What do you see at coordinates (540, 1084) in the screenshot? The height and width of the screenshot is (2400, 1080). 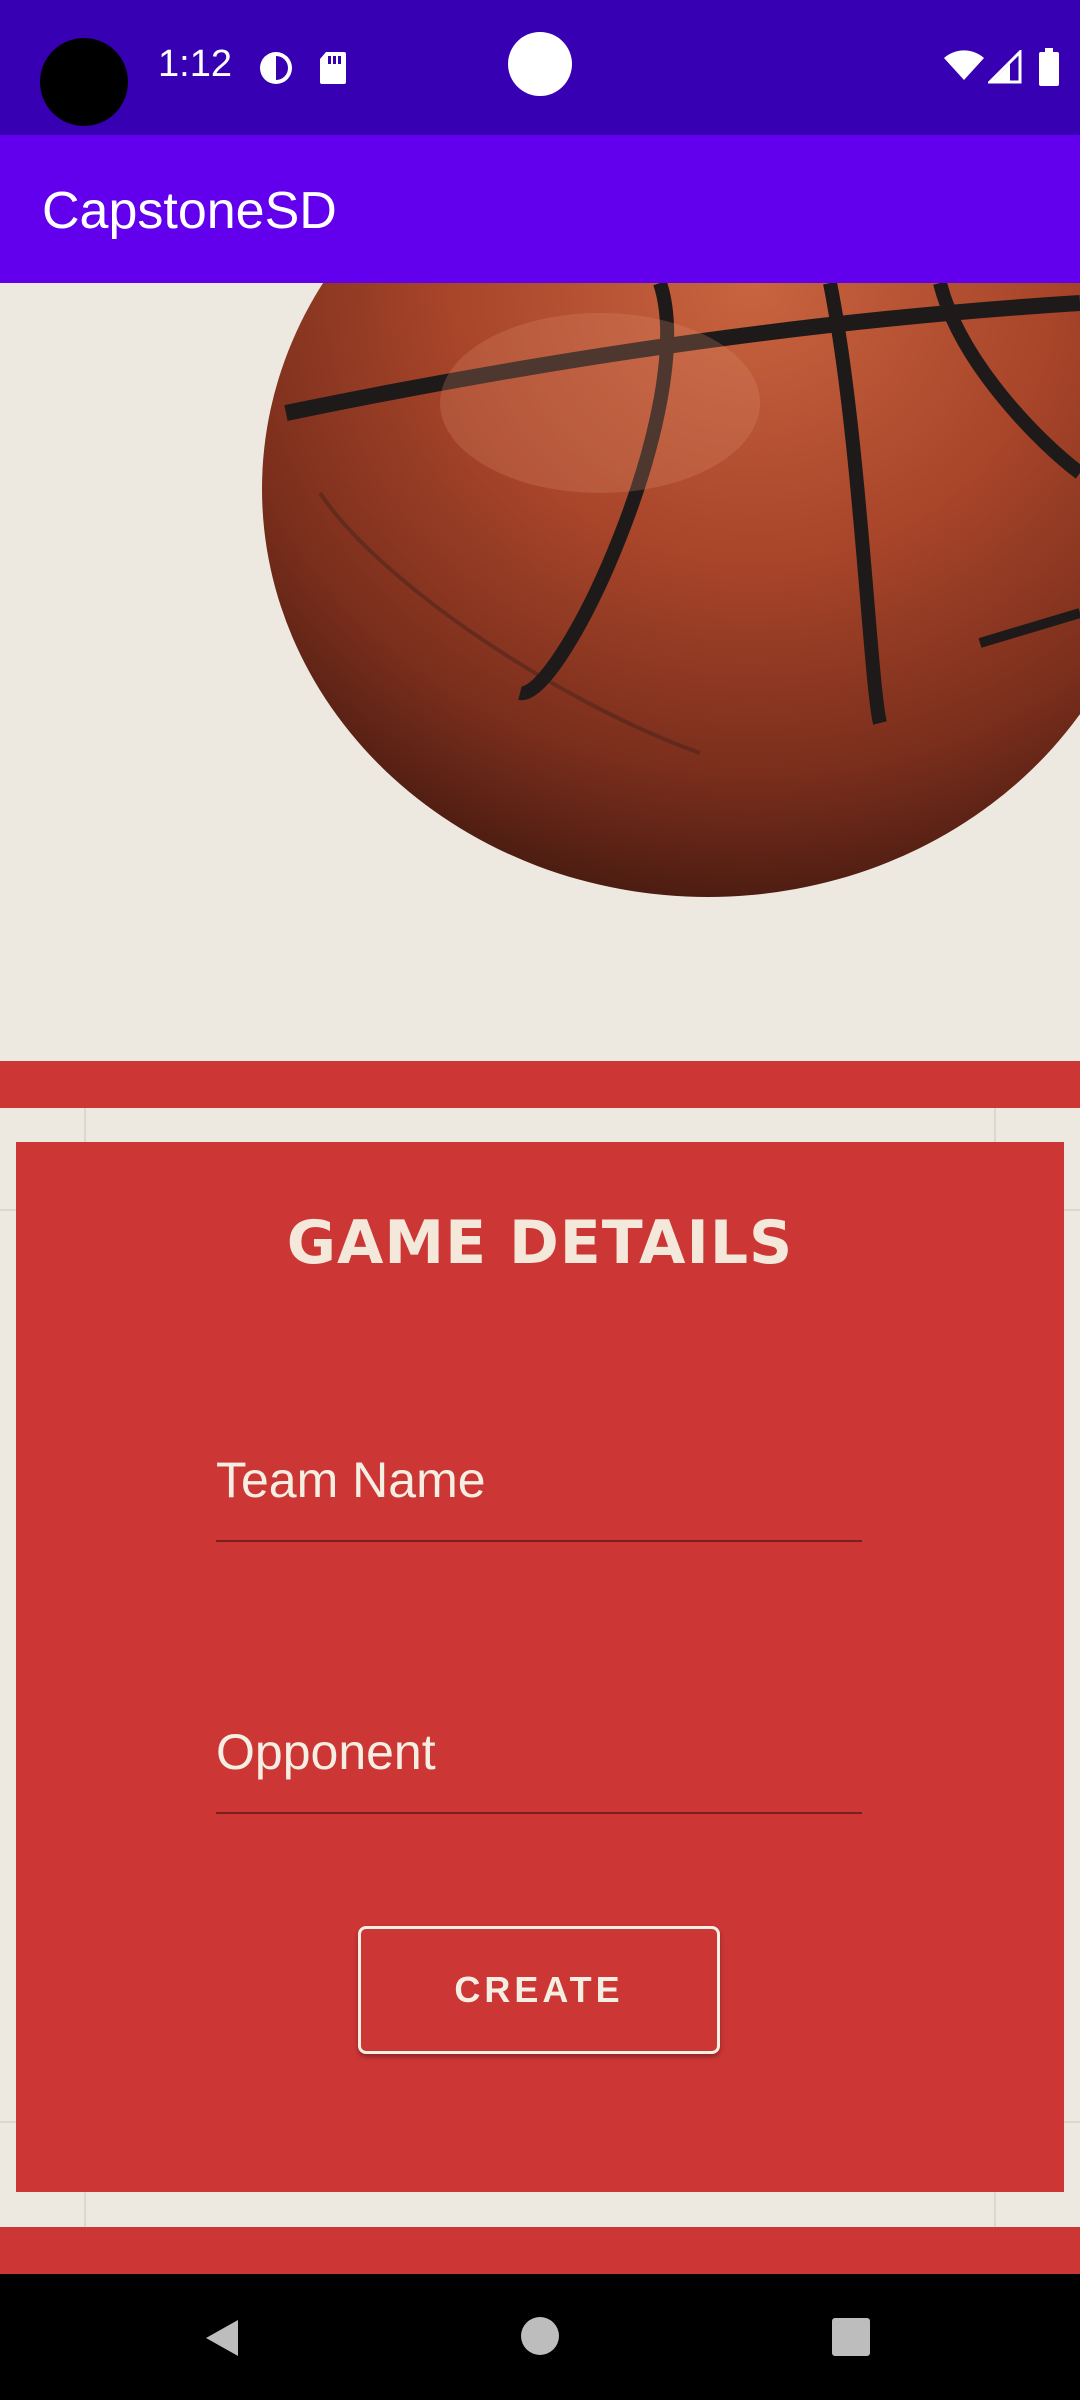 I see `court-stripe-top` at bounding box center [540, 1084].